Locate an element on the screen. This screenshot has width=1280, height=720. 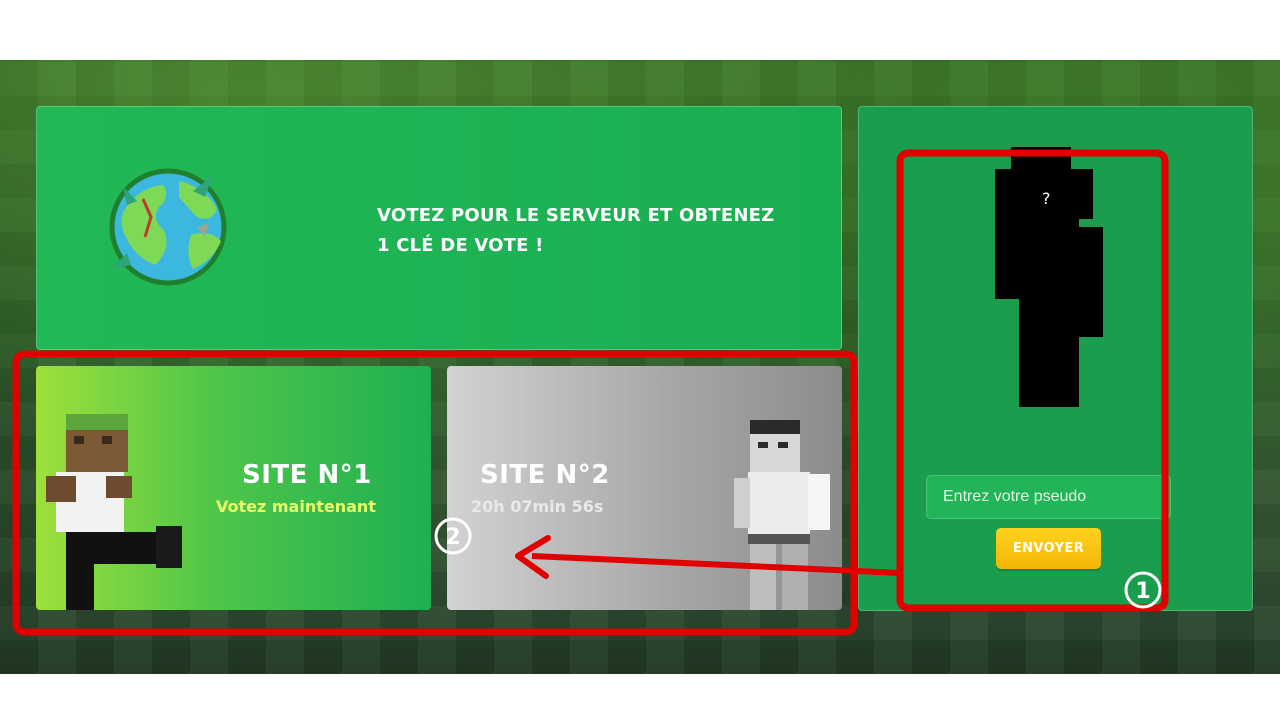
step-2-label: 2 is located at coordinates (452, 537).